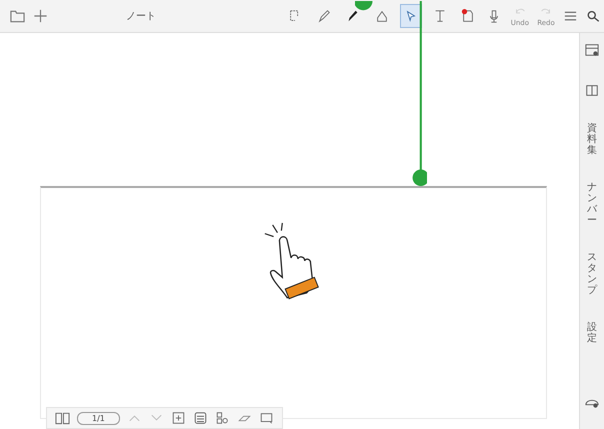  What do you see at coordinates (141, 16) in the screenshot?
I see `note-title: ノート` at bounding box center [141, 16].